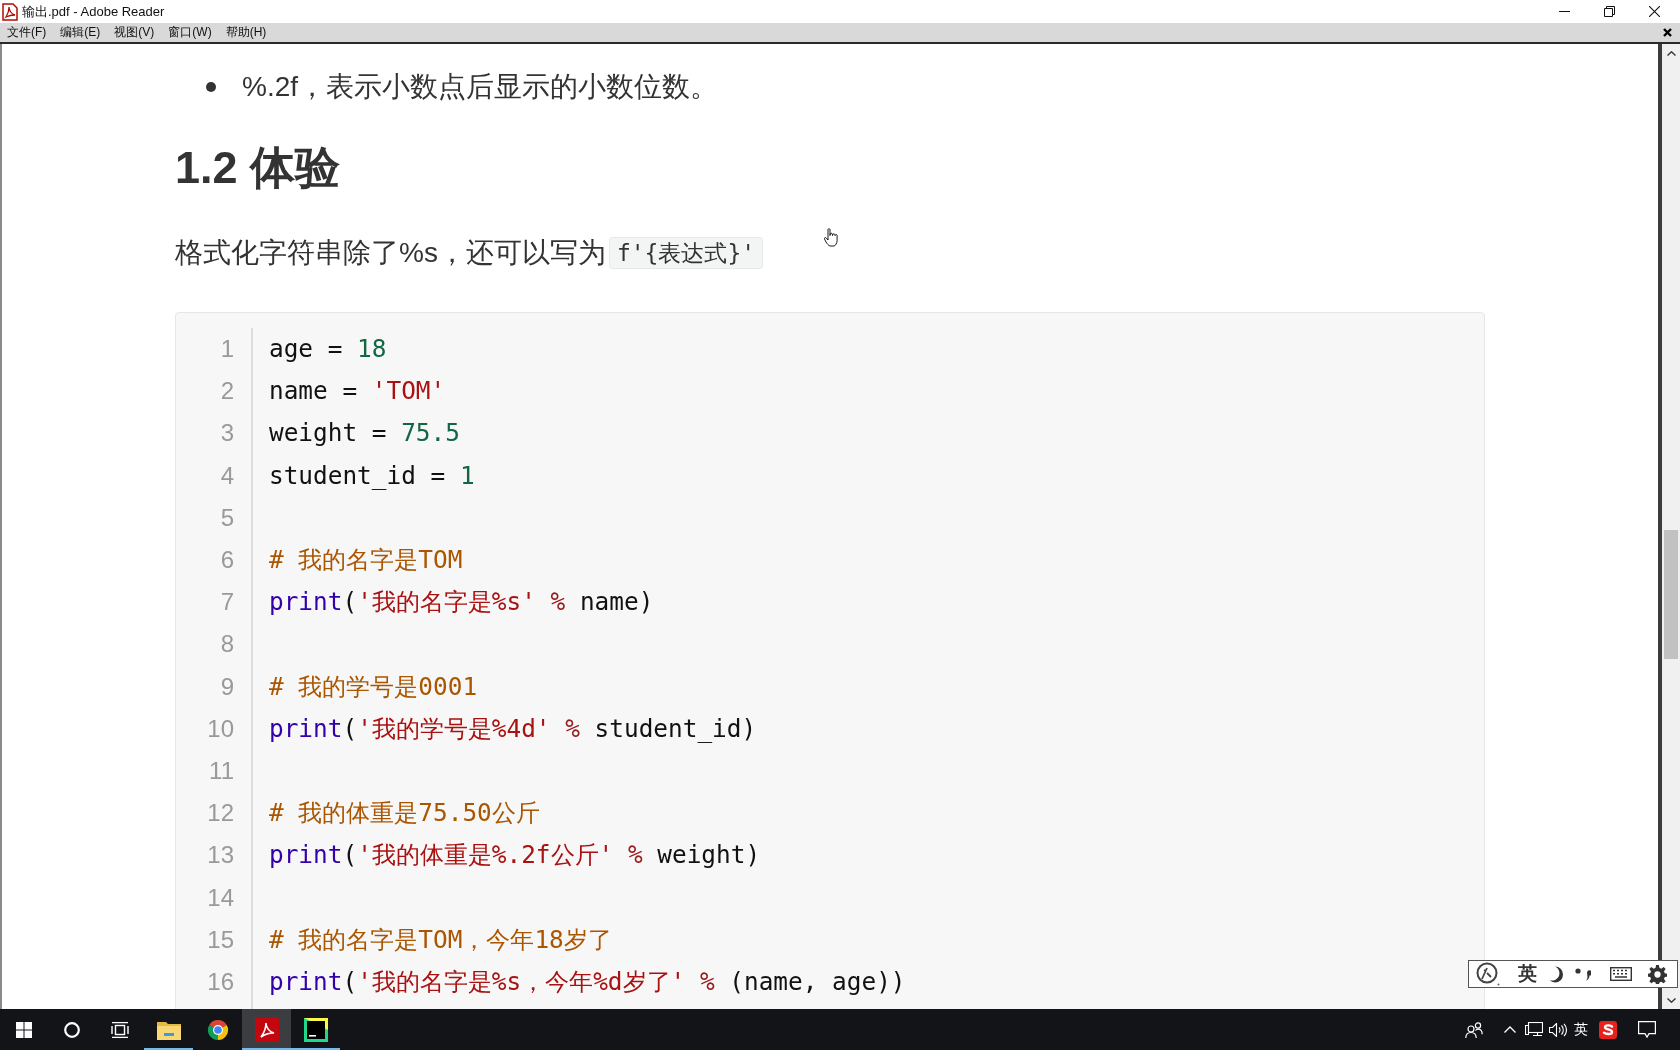 This screenshot has height=1050, width=1680. Describe the element at coordinates (328, 349) in the screenshot. I see `code-line: age = 18` at that location.